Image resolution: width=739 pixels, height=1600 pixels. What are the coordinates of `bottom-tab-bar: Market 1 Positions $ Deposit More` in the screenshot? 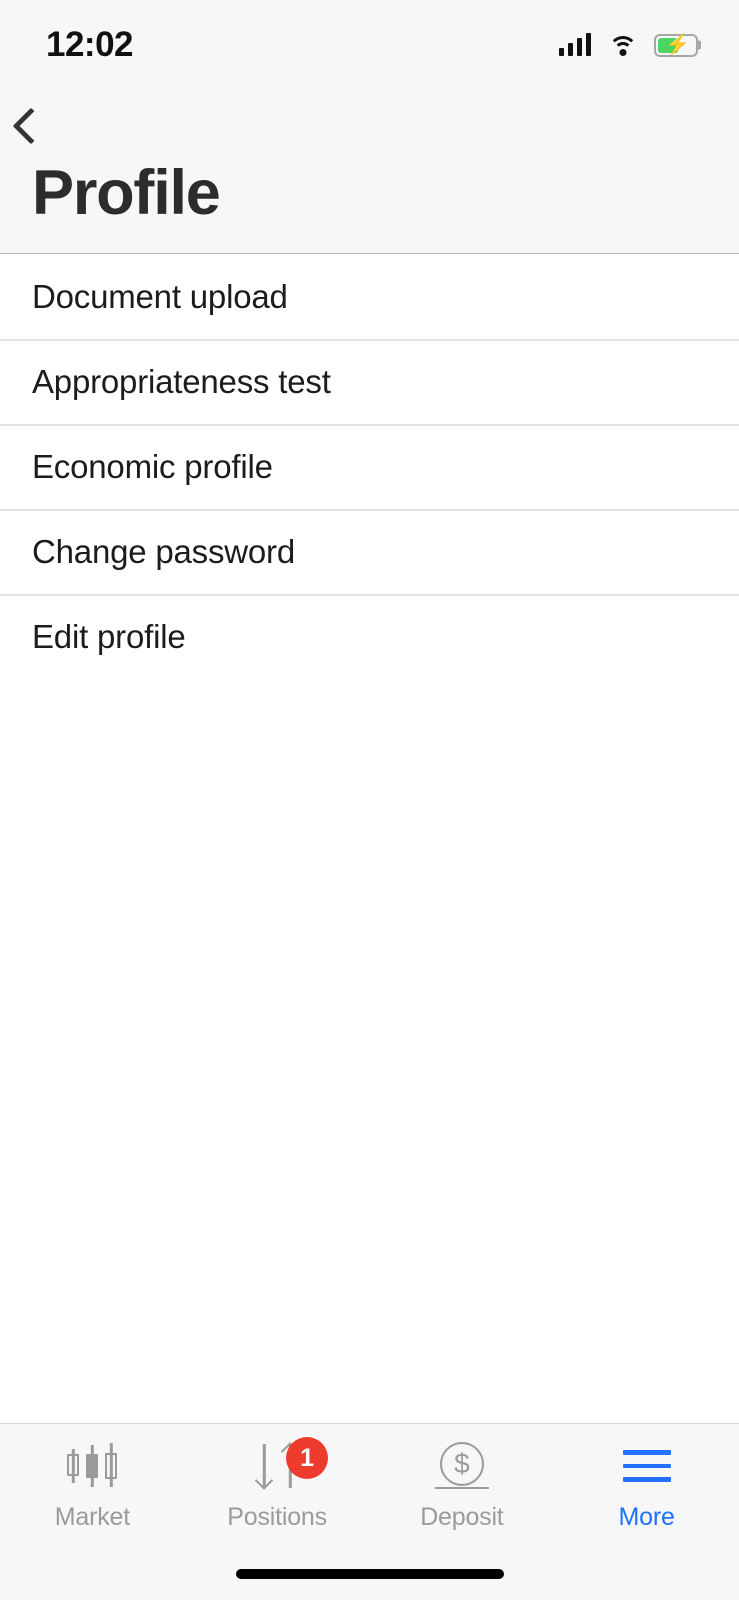 It's located at (369, 1485).